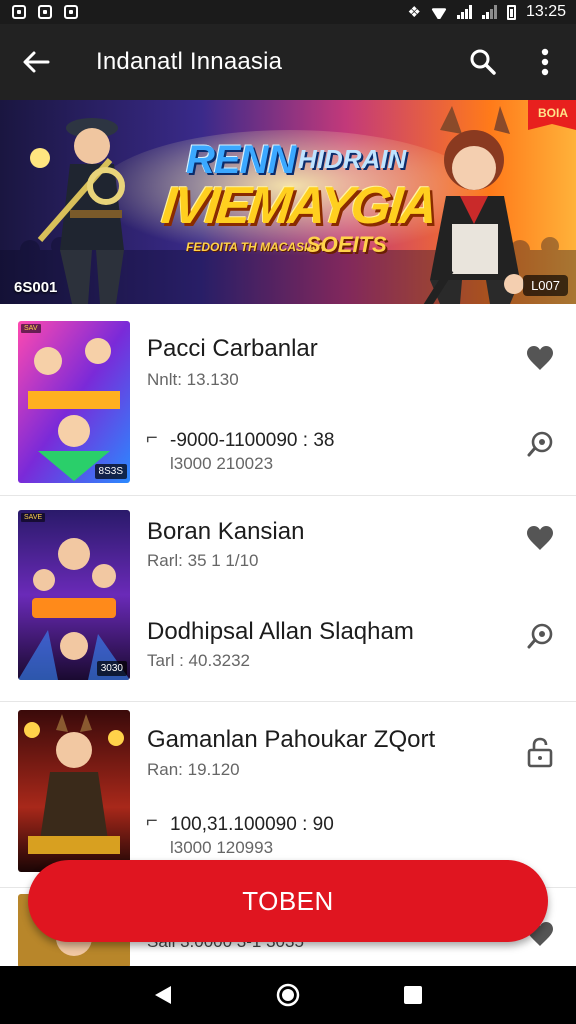 Image resolution: width=576 pixels, height=1024 pixels. I want to click on item-subtitle: Rarl: 35 1 1/10, so click(203, 560).